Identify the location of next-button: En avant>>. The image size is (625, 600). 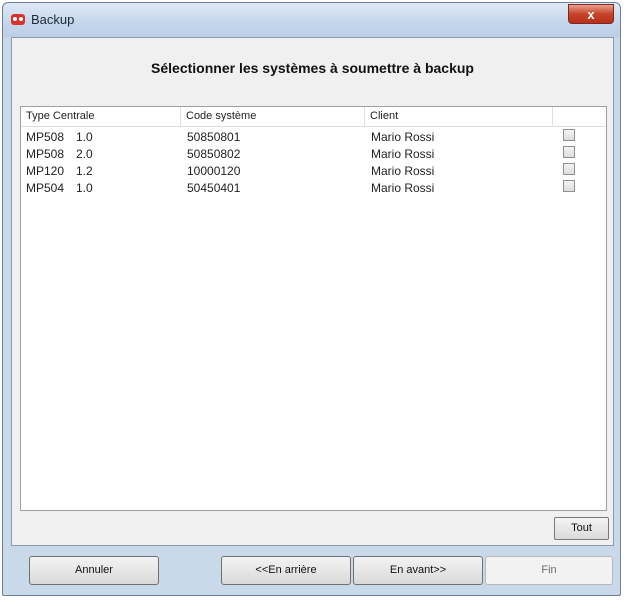
(418, 570).